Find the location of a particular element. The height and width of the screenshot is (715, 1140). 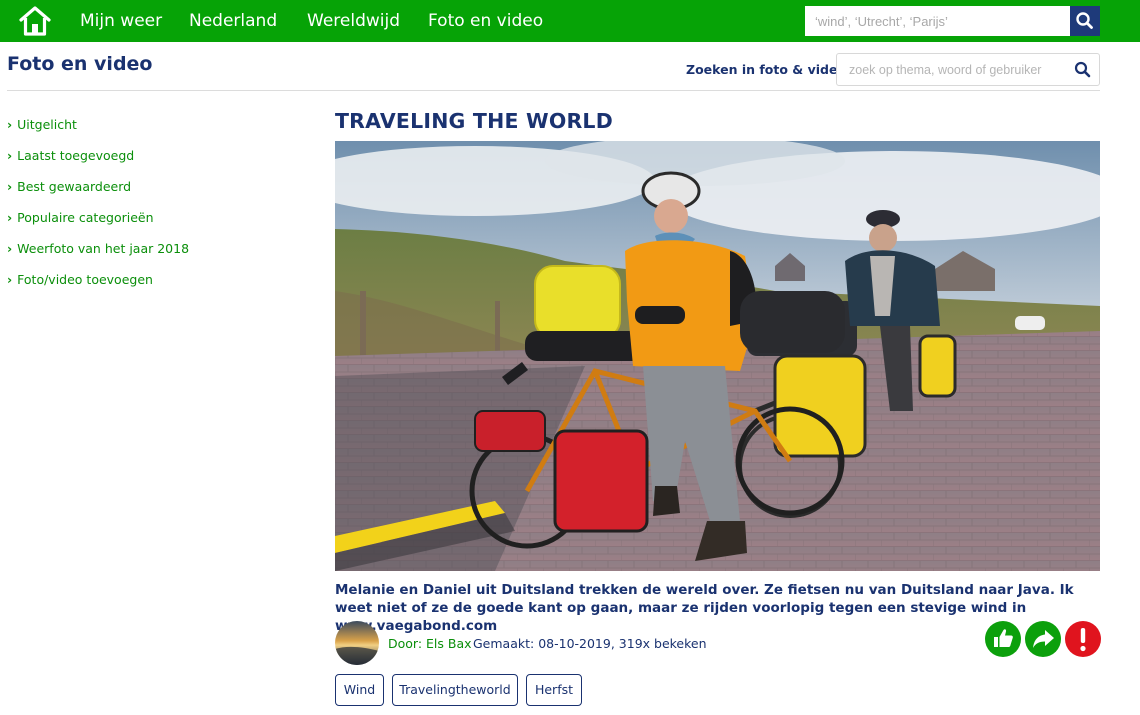

site-search-button is located at coordinates (1085, 21).